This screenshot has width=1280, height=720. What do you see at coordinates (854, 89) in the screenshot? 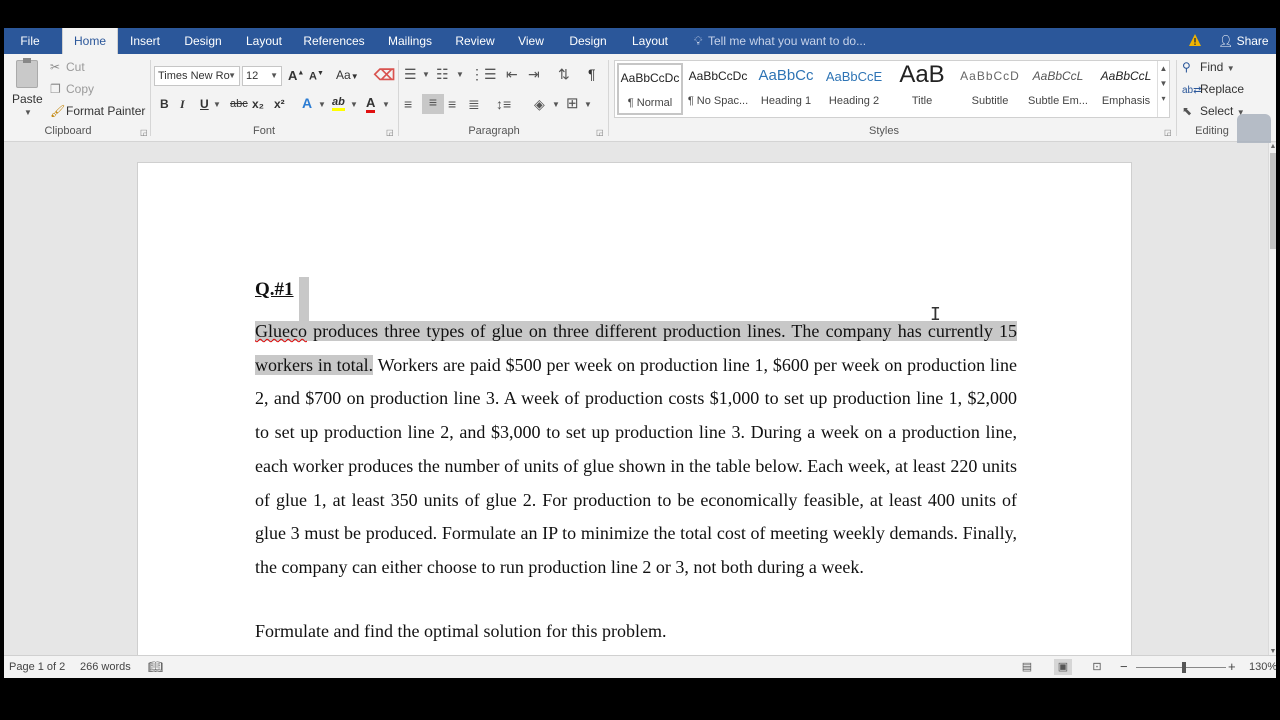
I see `style-heading-2: AaBbCcE Heading 2` at bounding box center [854, 89].